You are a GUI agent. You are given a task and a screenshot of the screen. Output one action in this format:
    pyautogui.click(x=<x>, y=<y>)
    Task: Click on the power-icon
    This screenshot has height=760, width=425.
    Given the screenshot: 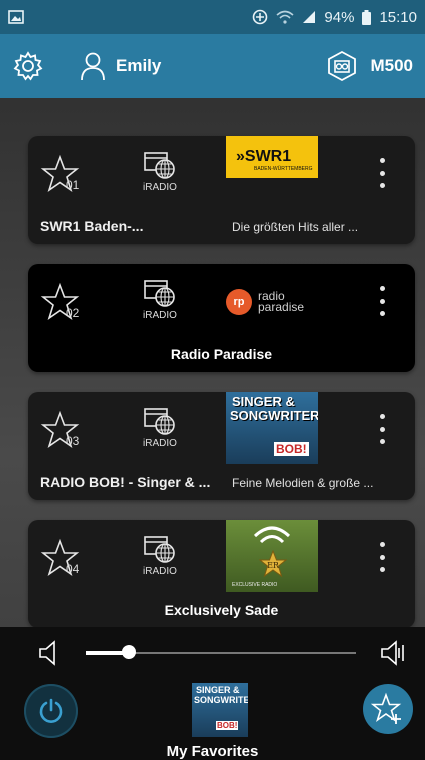 What is the action you would take?
    pyautogui.click(x=51, y=711)
    